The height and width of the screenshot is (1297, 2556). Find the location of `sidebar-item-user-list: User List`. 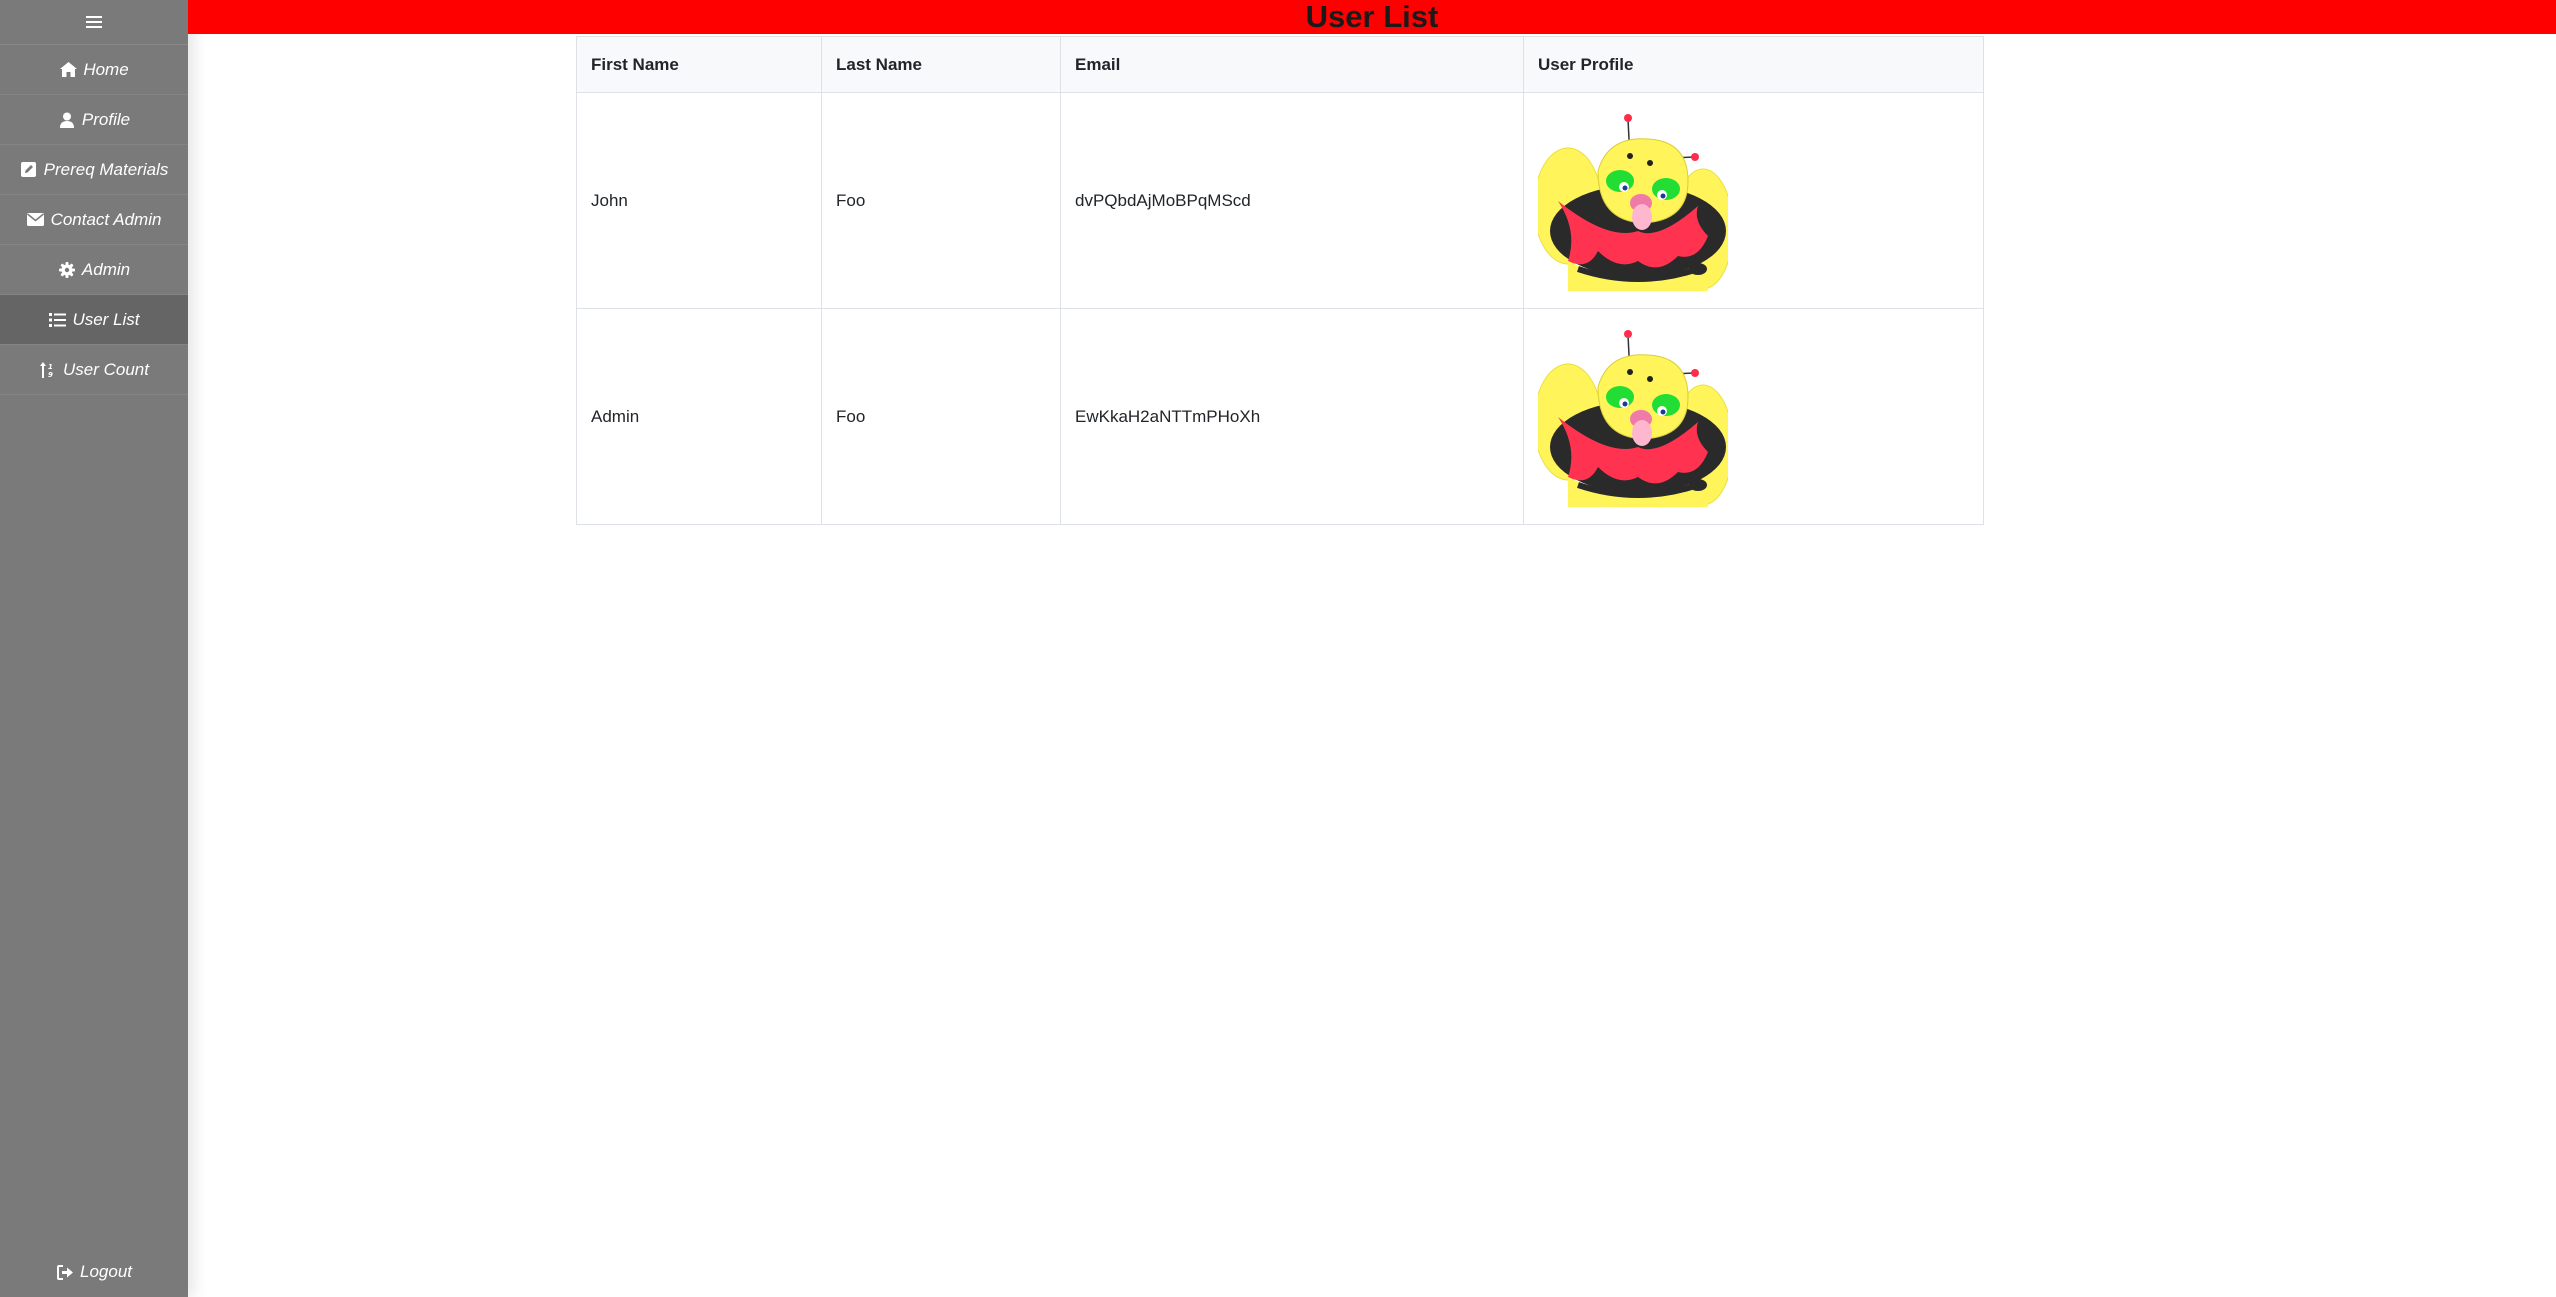

sidebar-item-user-list: User List is located at coordinates (94, 320).